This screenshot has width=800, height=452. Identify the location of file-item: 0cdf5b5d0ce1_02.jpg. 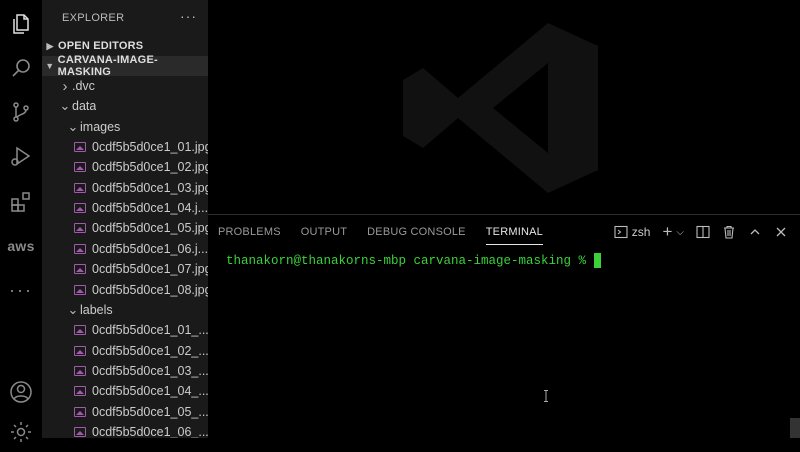
(125, 167).